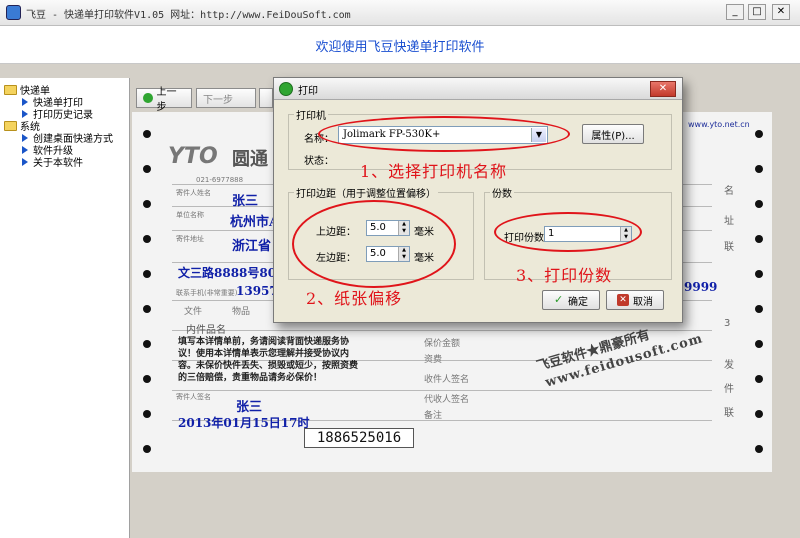 Image resolution: width=800 pixels, height=538 pixels. What do you see at coordinates (13, 12) in the screenshot?
I see `app-icon` at bounding box center [13, 12].